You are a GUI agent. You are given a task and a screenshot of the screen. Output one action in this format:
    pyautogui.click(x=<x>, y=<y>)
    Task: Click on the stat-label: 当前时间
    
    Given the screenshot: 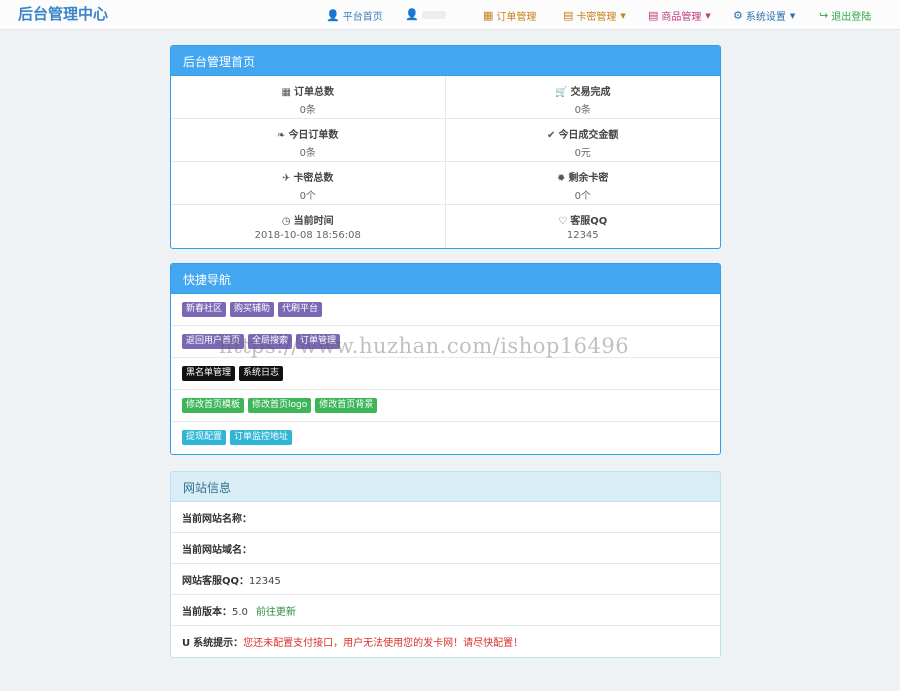 What is the action you would take?
    pyautogui.click(x=313, y=221)
    